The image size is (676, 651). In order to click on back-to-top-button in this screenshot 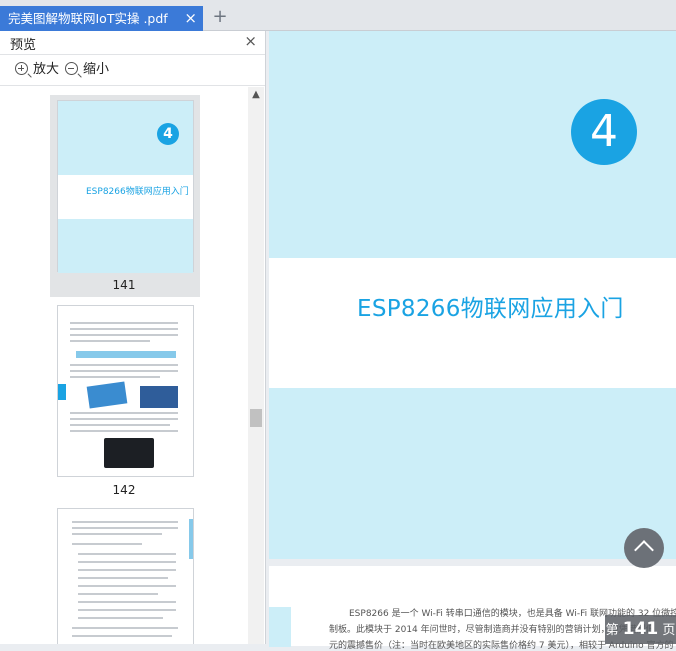, I will do `click(644, 548)`.